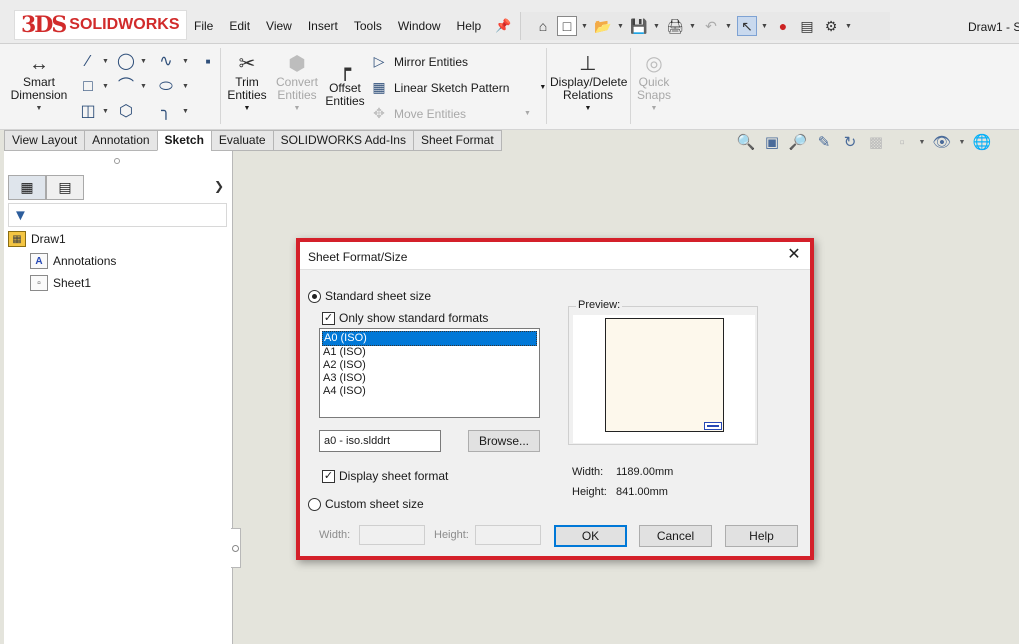  Describe the element at coordinates (902, 142) in the screenshot. I see `view-orientation-icon: ▫` at that location.